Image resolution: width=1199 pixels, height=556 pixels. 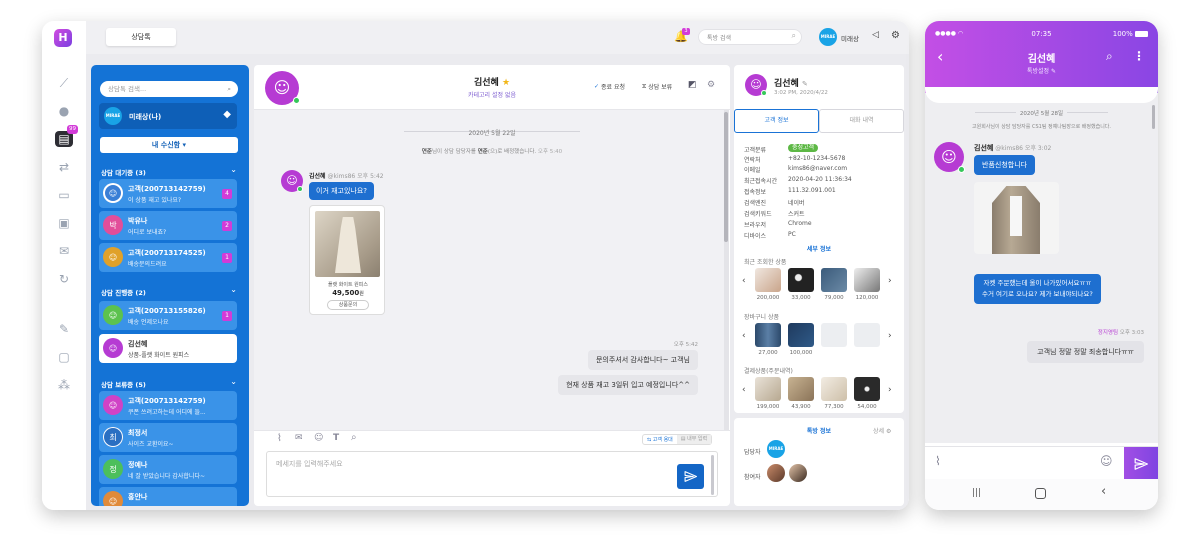 What do you see at coordinates (168, 315) in the screenshot?
I see `room-item: ☺ 고객(200713155826) 배송 언제오나요 1` at bounding box center [168, 315].